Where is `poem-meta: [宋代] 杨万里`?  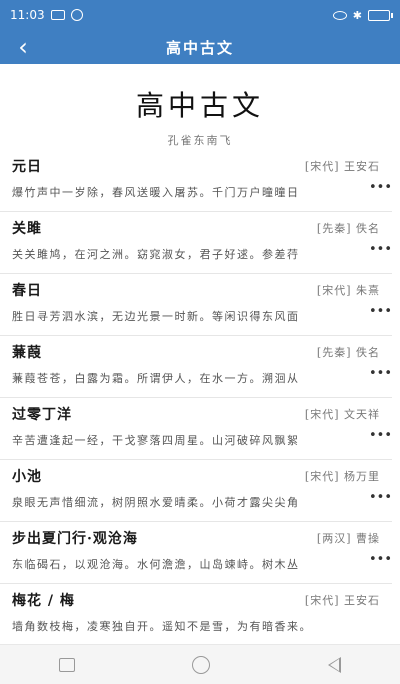
poem-meta: [宋代] 杨万里 is located at coordinates (342, 476).